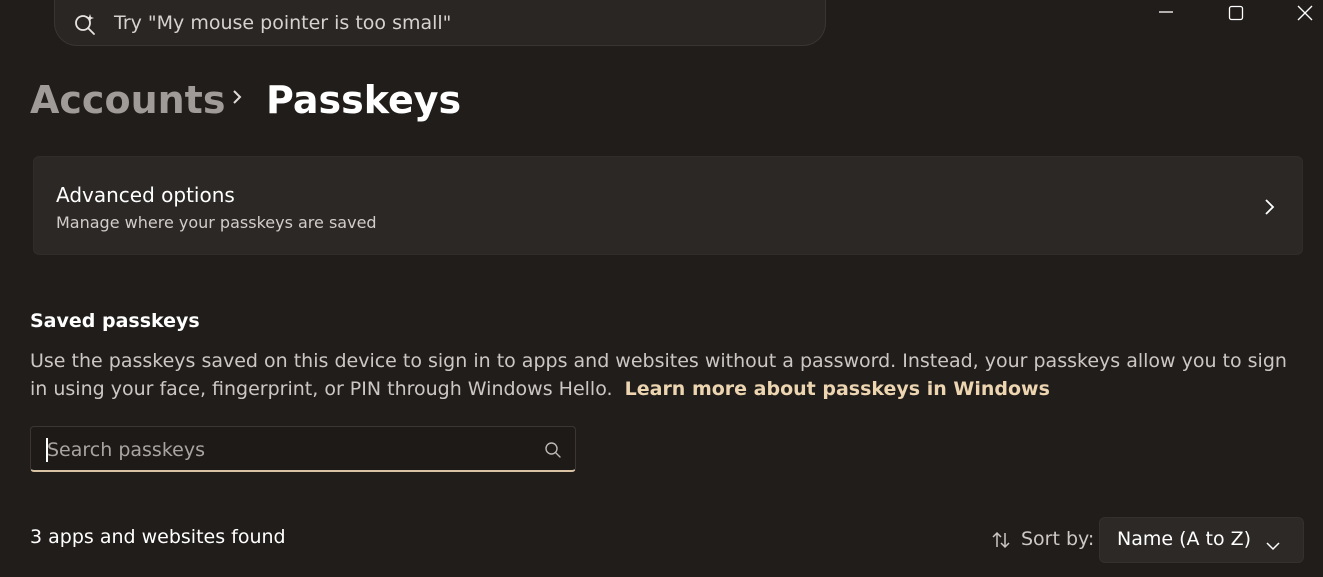 The height and width of the screenshot is (577, 1323). Describe the element at coordinates (158, 537) in the screenshot. I see `results-count: 3 apps and websites found` at that location.